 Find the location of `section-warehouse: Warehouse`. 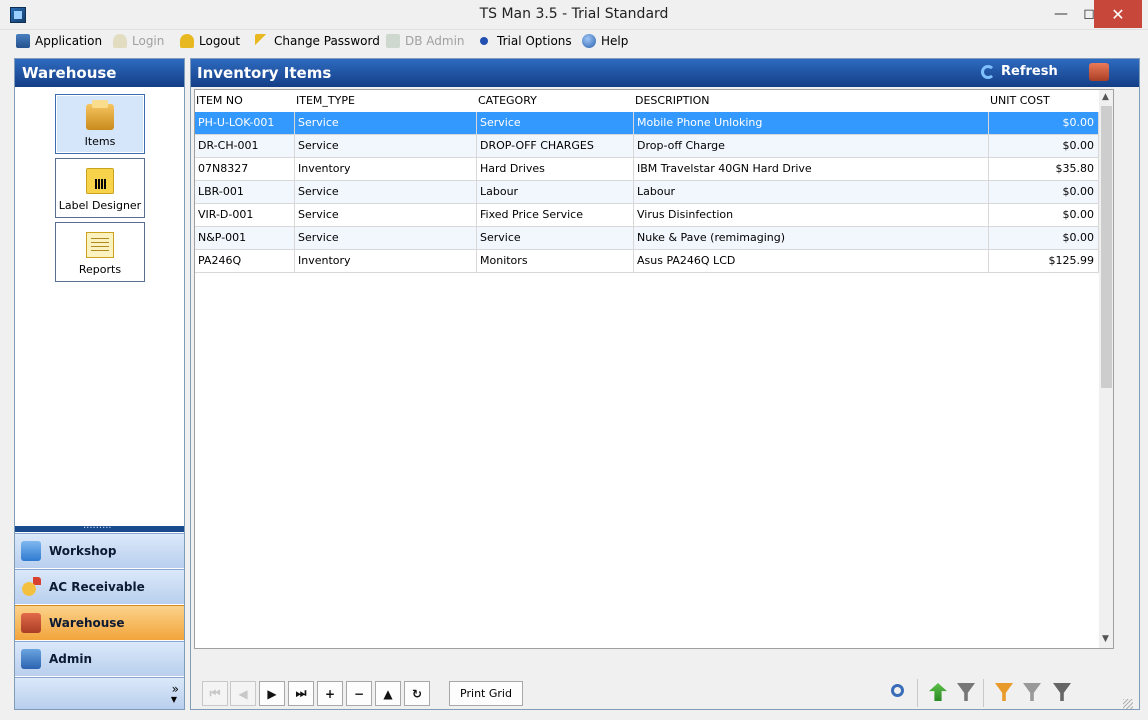

section-warehouse: Warehouse is located at coordinates (99, 622).